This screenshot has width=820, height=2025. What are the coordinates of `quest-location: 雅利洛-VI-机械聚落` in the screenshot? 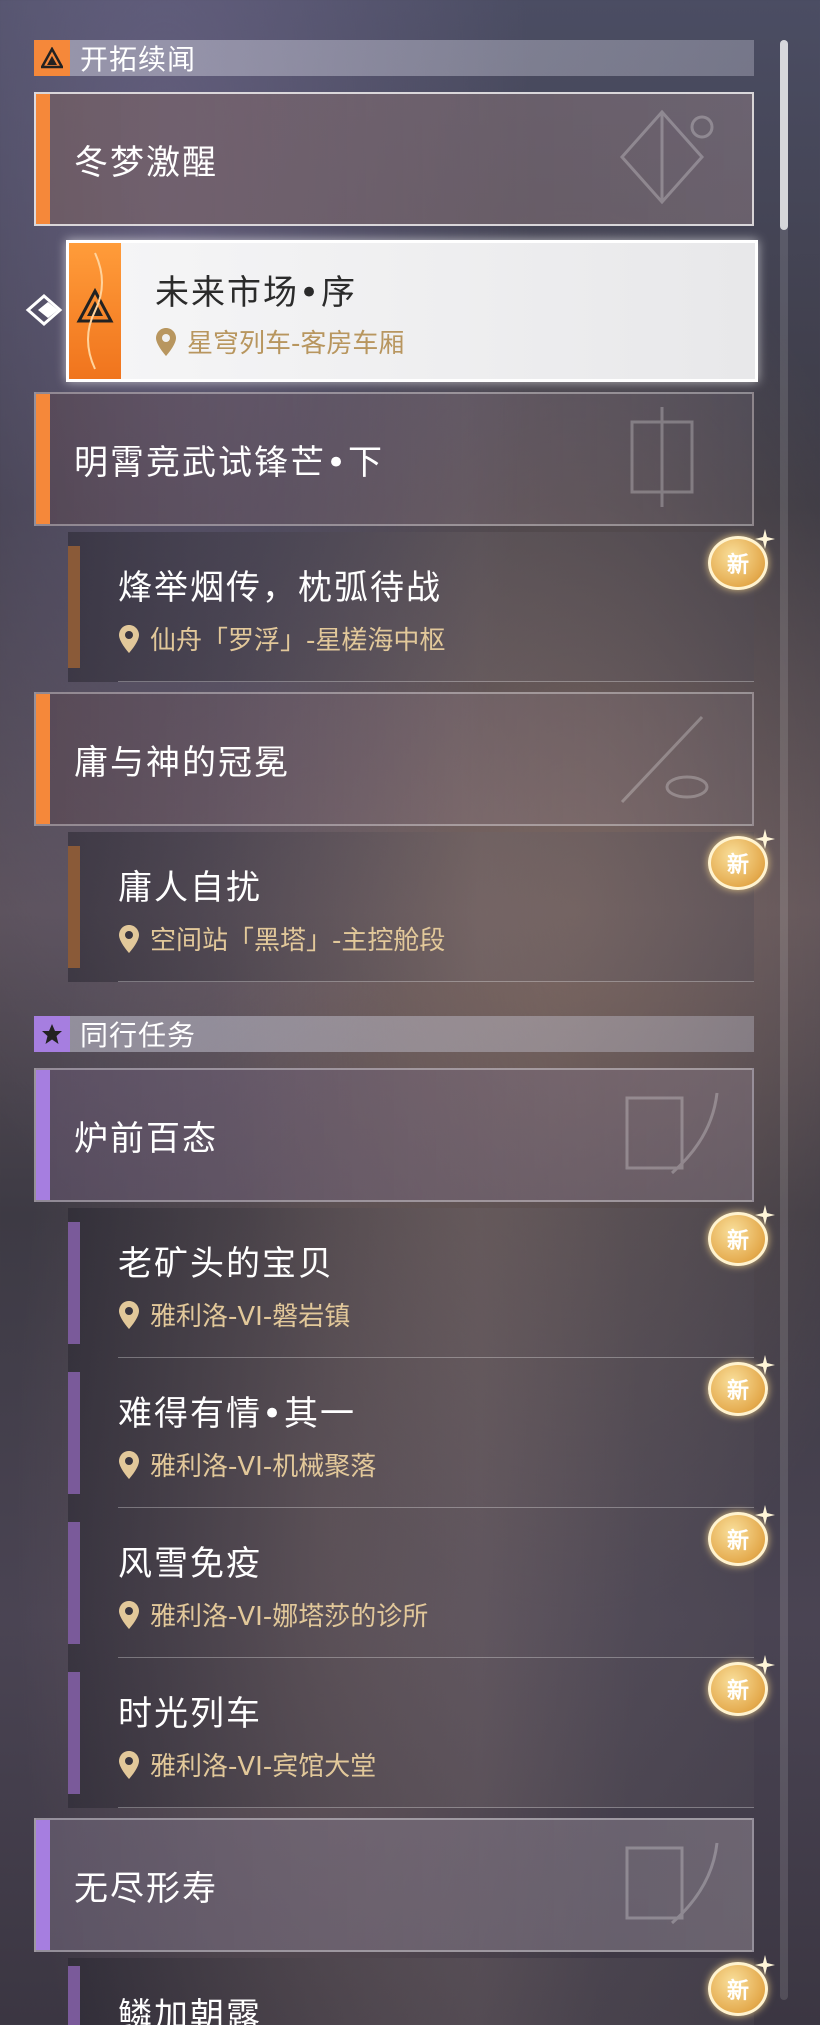 It's located at (247, 1464).